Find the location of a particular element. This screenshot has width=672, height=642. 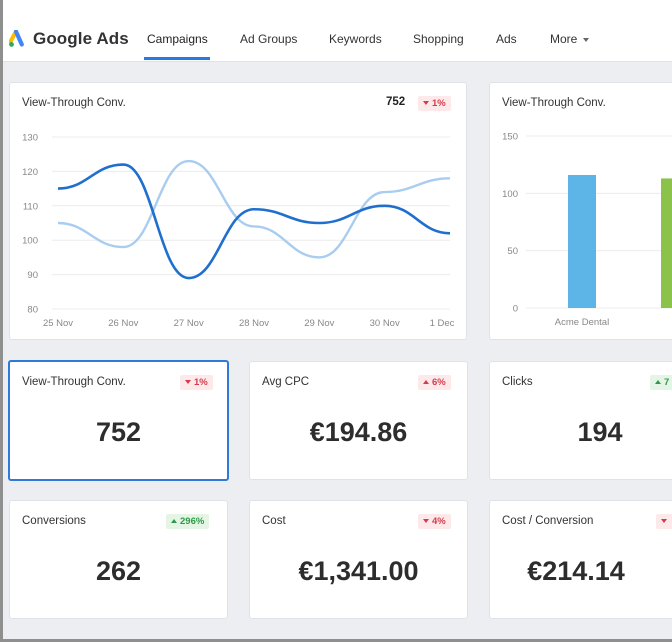

change-value: 6% is located at coordinates (439, 382).